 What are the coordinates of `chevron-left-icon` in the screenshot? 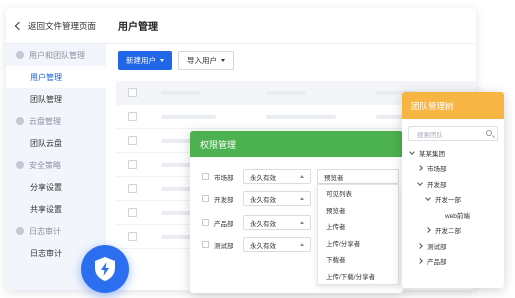 It's located at (19, 25).